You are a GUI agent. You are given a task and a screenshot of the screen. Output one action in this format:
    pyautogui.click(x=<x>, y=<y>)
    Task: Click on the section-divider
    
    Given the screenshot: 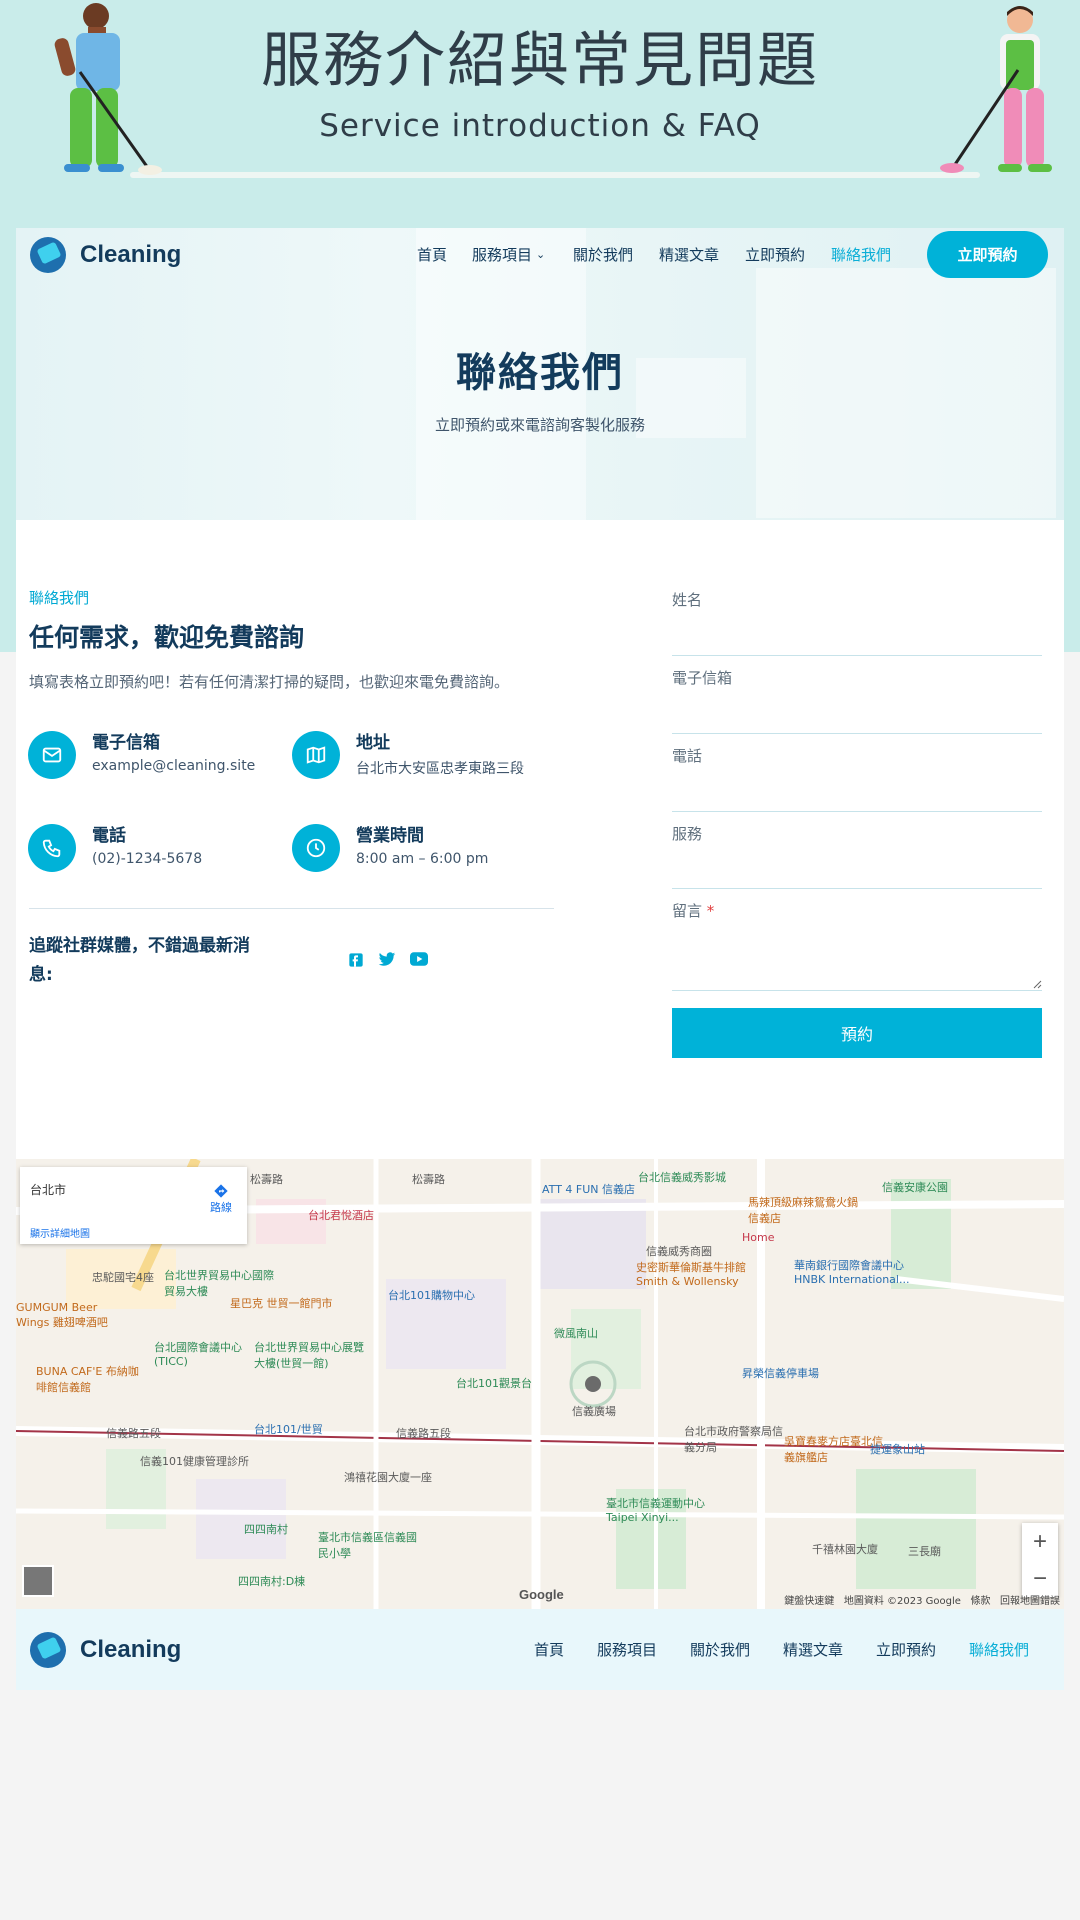 What is the action you would take?
    pyautogui.click(x=291, y=908)
    